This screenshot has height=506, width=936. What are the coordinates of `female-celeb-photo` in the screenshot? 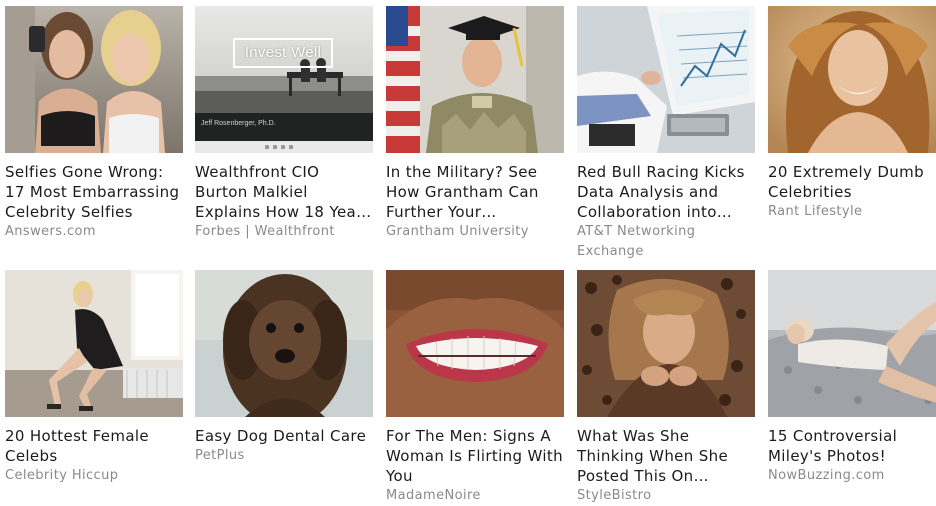 It's located at (94, 343).